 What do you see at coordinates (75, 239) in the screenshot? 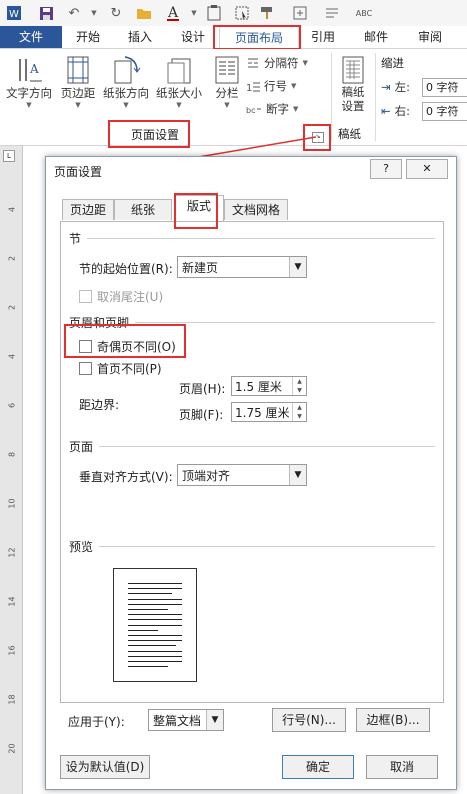
I see `section-heading: 节` at bounding box center [75, 239].